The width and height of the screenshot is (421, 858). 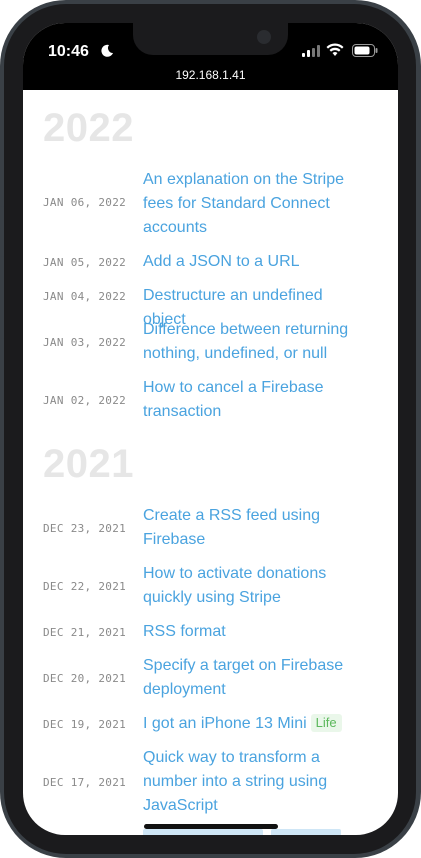 I want to click on post-date: DEC 22, 2021, so click(x=85, y=586).